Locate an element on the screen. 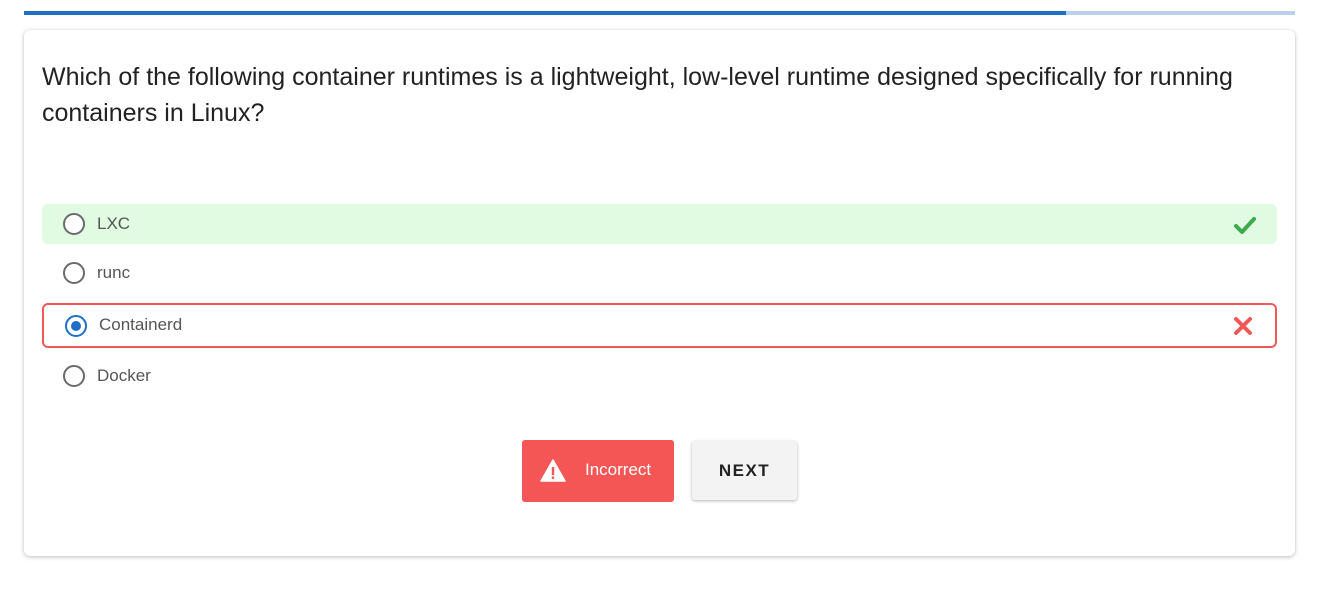 Image resolution: width=1332 pixels, height=594 pixels. option-containerd: Containerd is located at coordinates (659, 325).